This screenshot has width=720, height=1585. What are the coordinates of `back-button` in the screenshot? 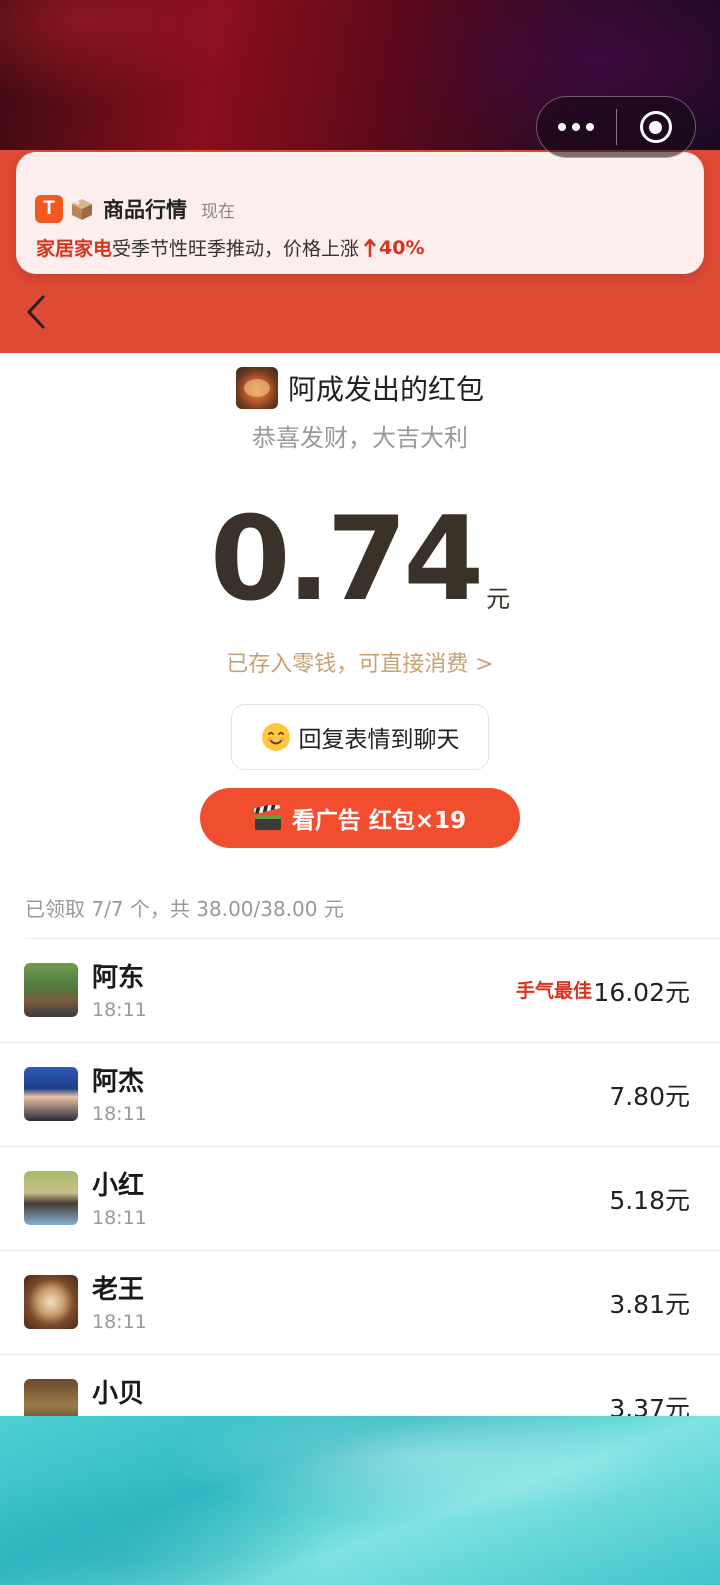 It's located at (36, 312).